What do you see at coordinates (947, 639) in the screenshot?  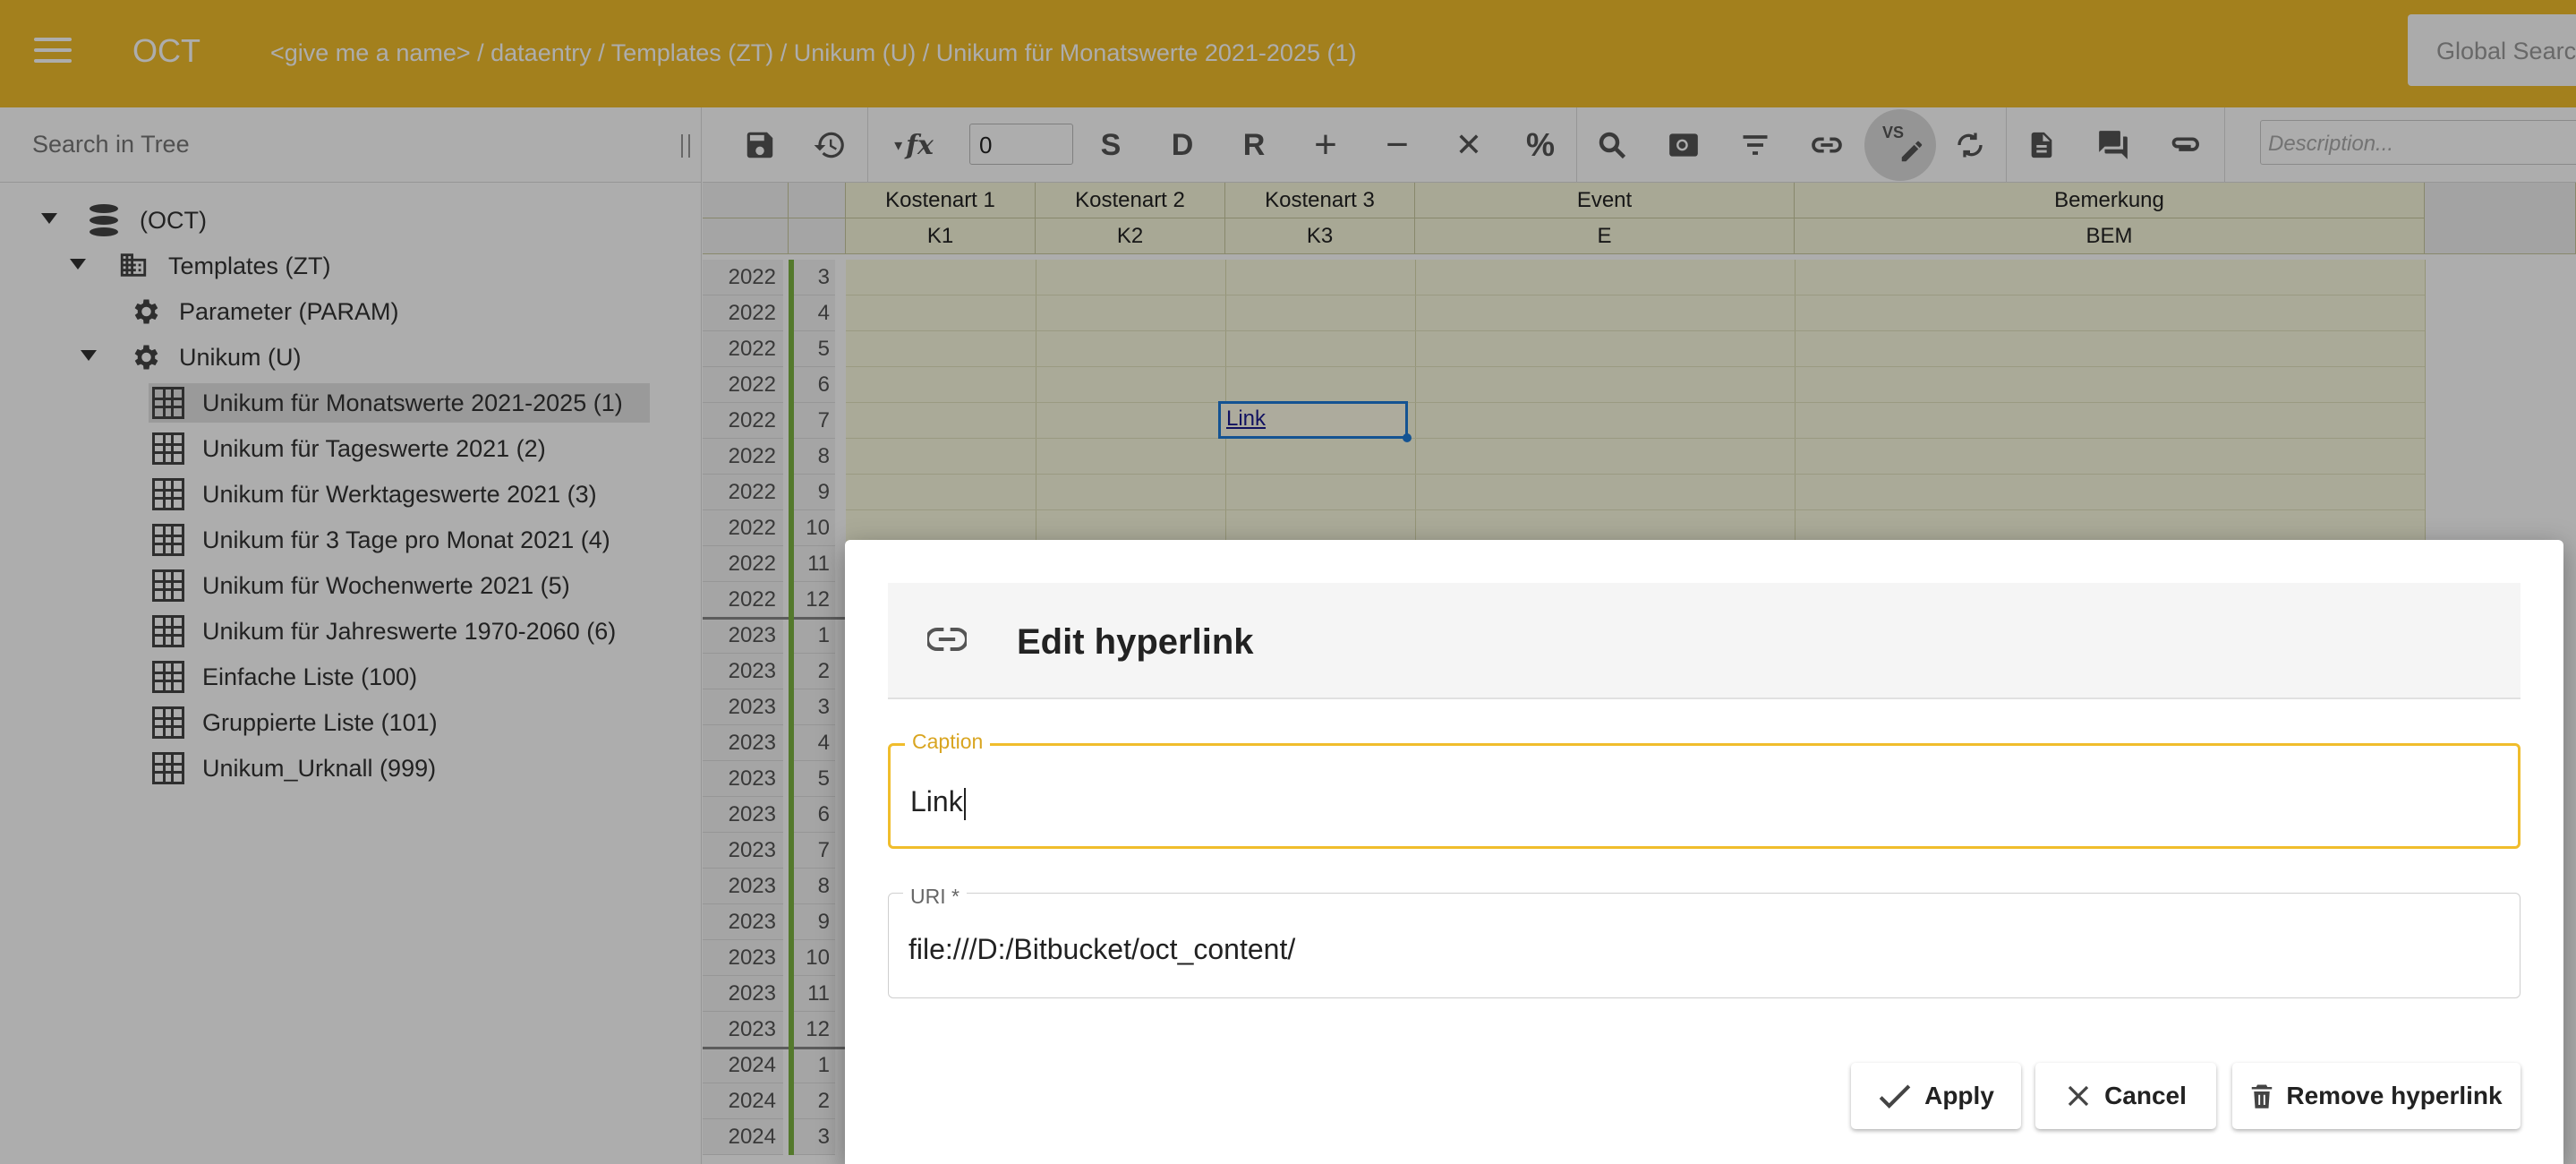 I see `link-icon` at bounding box center [947, 639].